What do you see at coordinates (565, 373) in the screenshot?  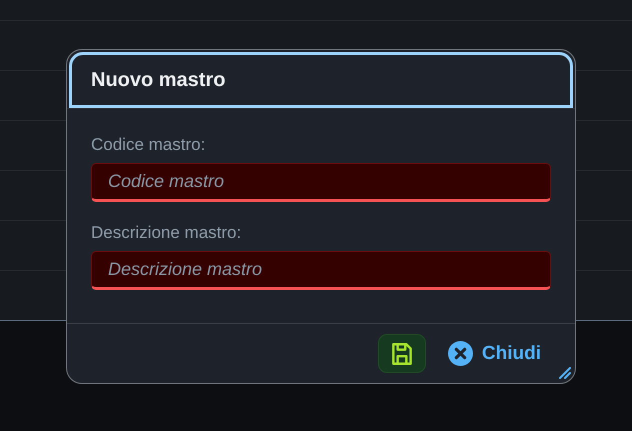 I see `resize-handle-icon` at bounding box center [565, 373].